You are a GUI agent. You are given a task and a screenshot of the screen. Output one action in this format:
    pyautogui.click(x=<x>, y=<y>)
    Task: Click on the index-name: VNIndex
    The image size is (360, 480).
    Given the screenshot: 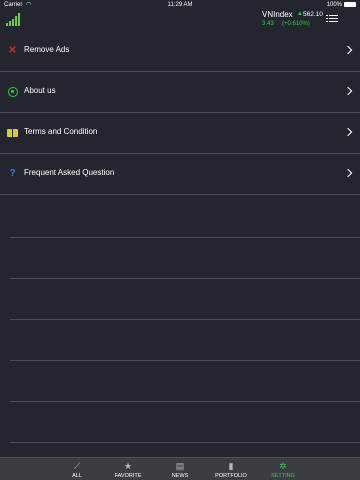 What is the action you would take?
    pyautogui.click(x=277, y=14)
    